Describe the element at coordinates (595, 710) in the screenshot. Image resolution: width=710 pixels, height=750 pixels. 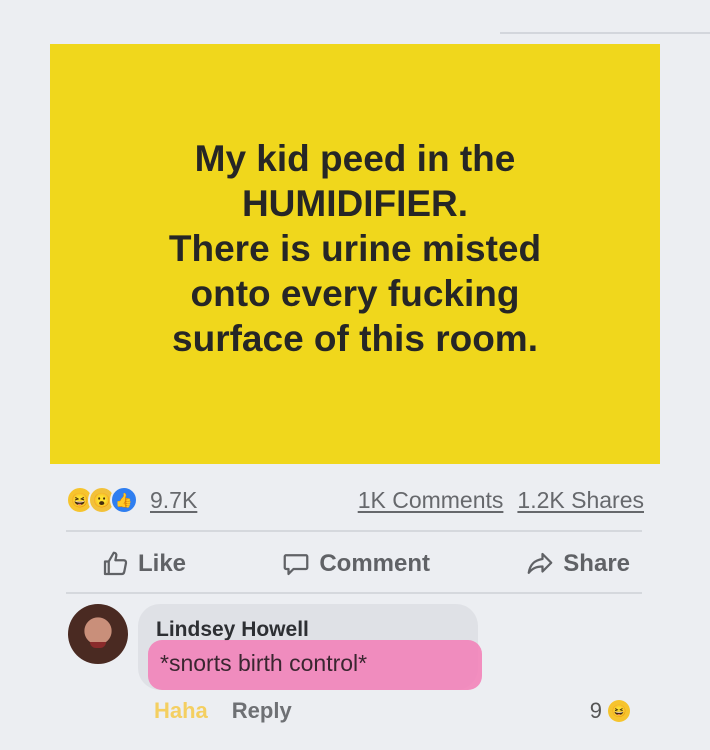
I see `comment-reaction-count: 9` at that location.